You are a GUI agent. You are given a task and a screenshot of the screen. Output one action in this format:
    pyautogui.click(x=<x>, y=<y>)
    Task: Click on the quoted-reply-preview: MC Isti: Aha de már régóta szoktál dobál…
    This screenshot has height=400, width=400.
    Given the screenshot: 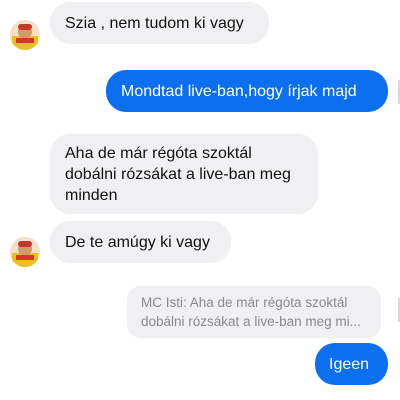 What is the action you would take?
    pyautogui.click(x=254, y=312)
    